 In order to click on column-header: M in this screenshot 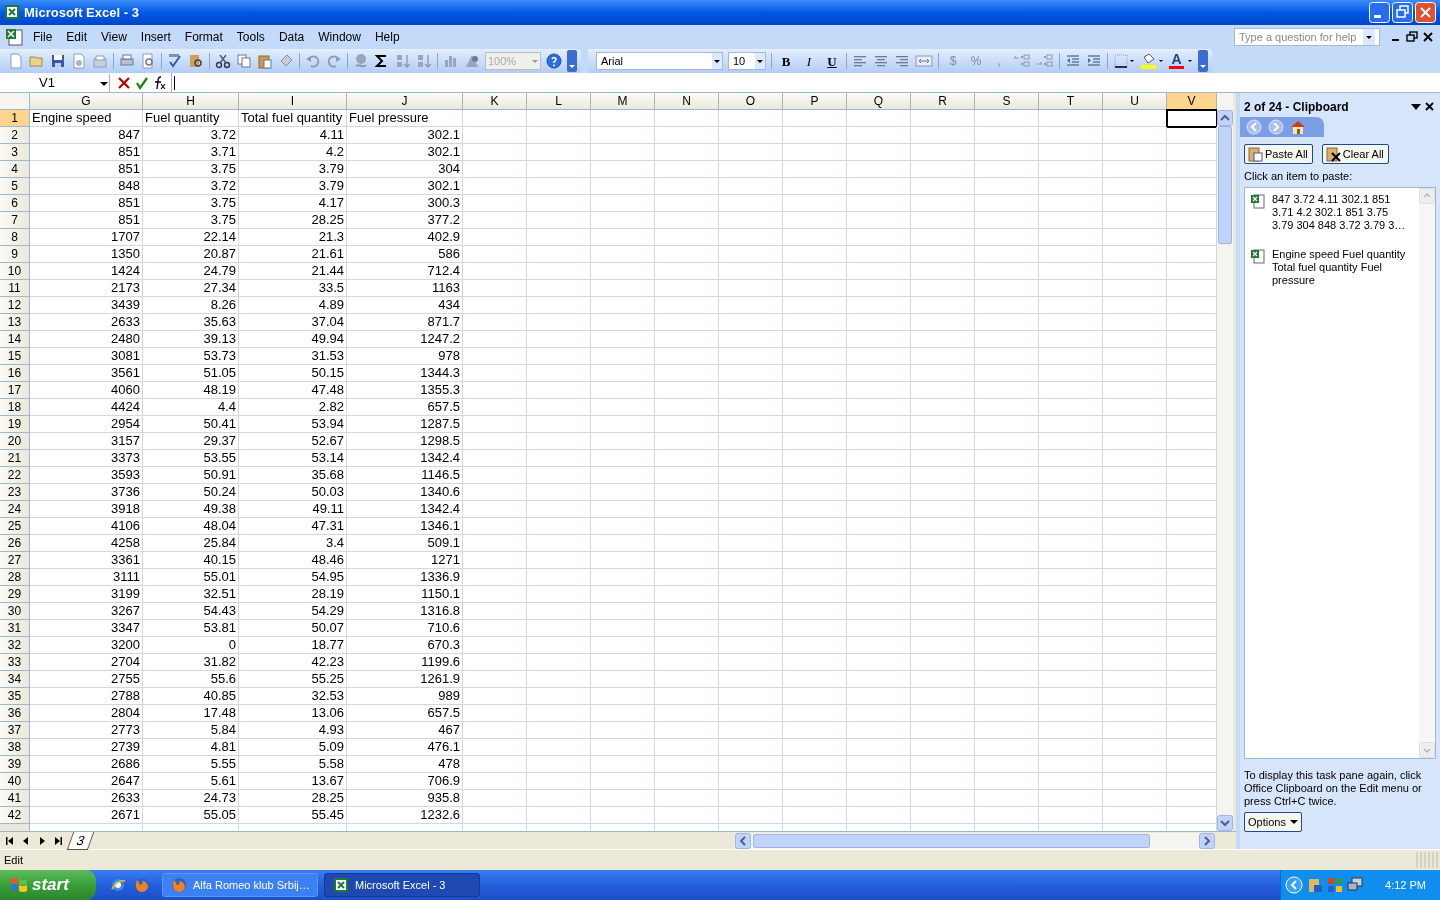, I will do `click(623, 102)`.